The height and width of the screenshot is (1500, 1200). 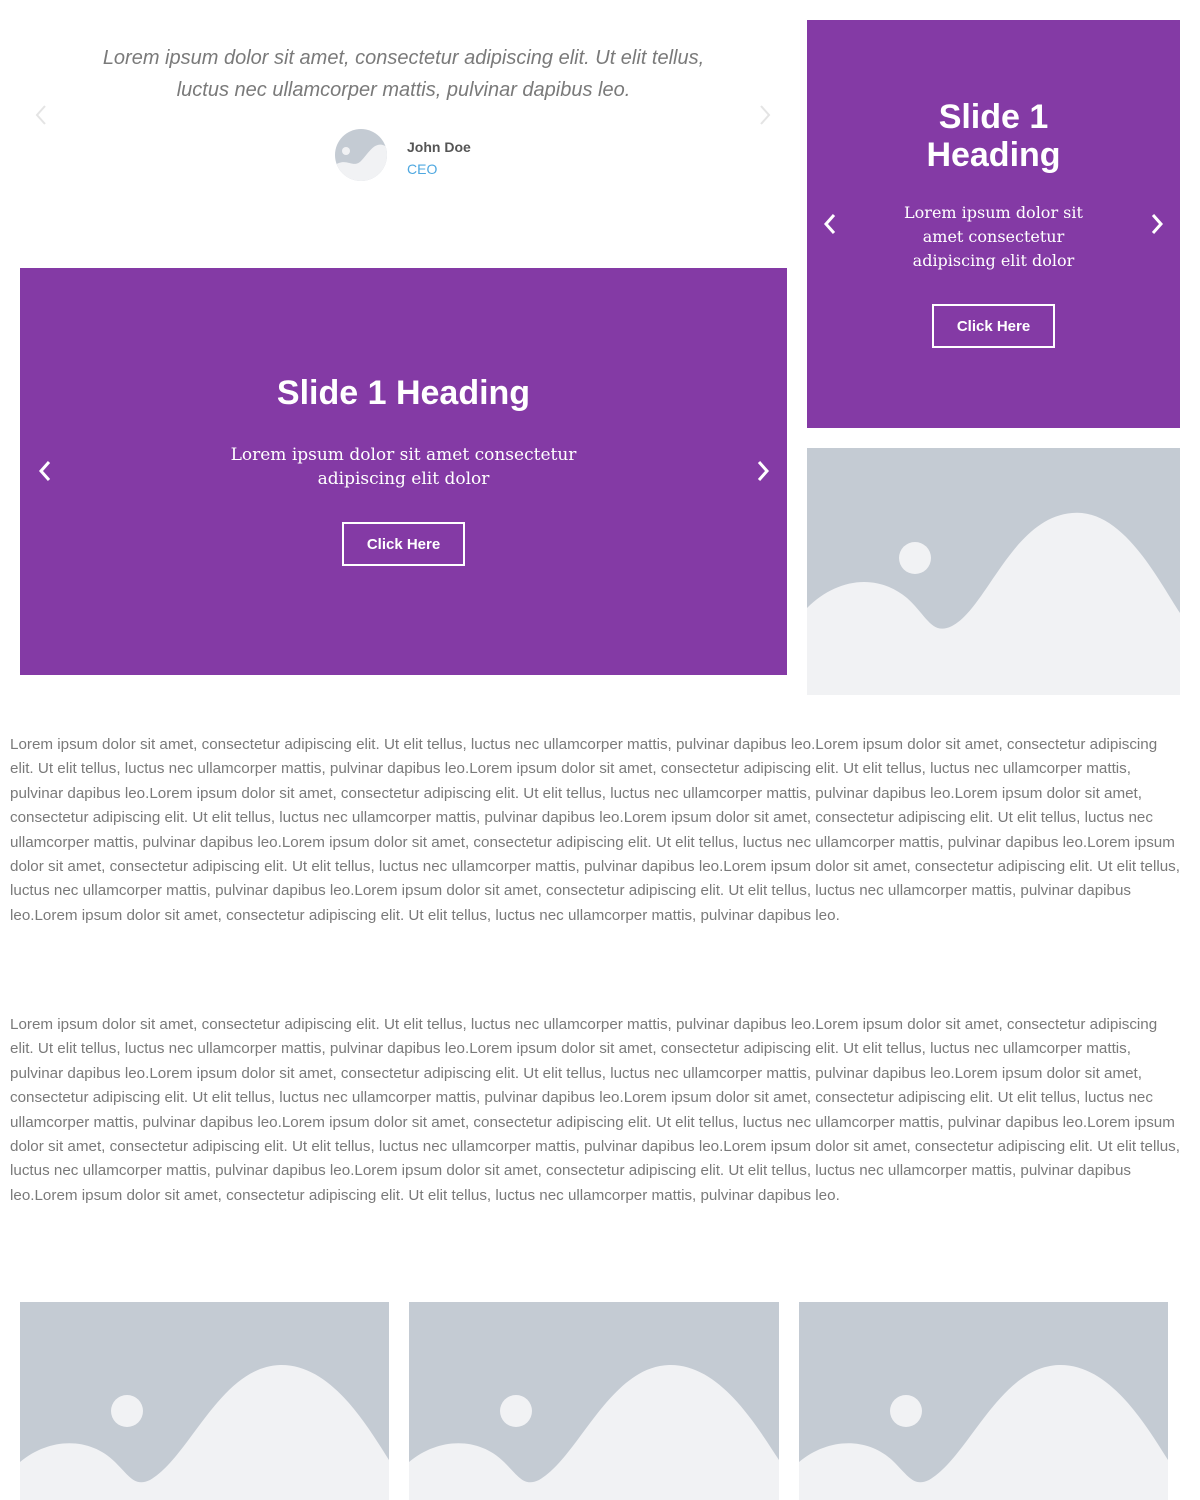 What do you see at coordinates (422, 169) in the screenshot?
I see `author-role: CEO` at bounding box center [422, 169].